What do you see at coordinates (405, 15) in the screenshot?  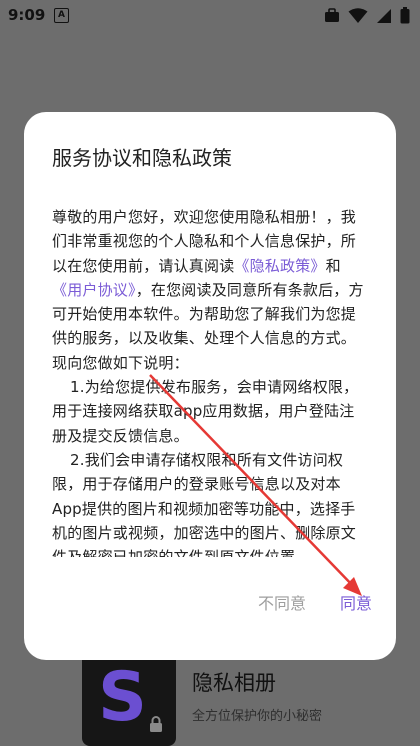 I see `battery-icon` at bounding box center [405, 15].